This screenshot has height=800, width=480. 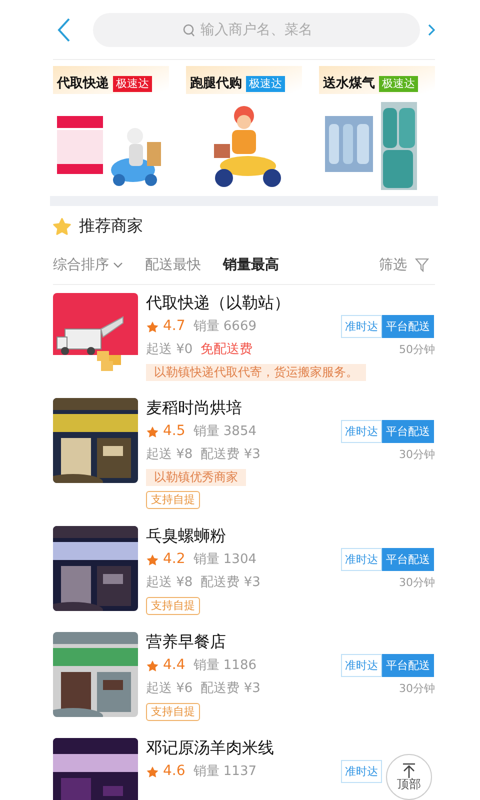 I want to click on filter-icon, so click(x=422, y=265).